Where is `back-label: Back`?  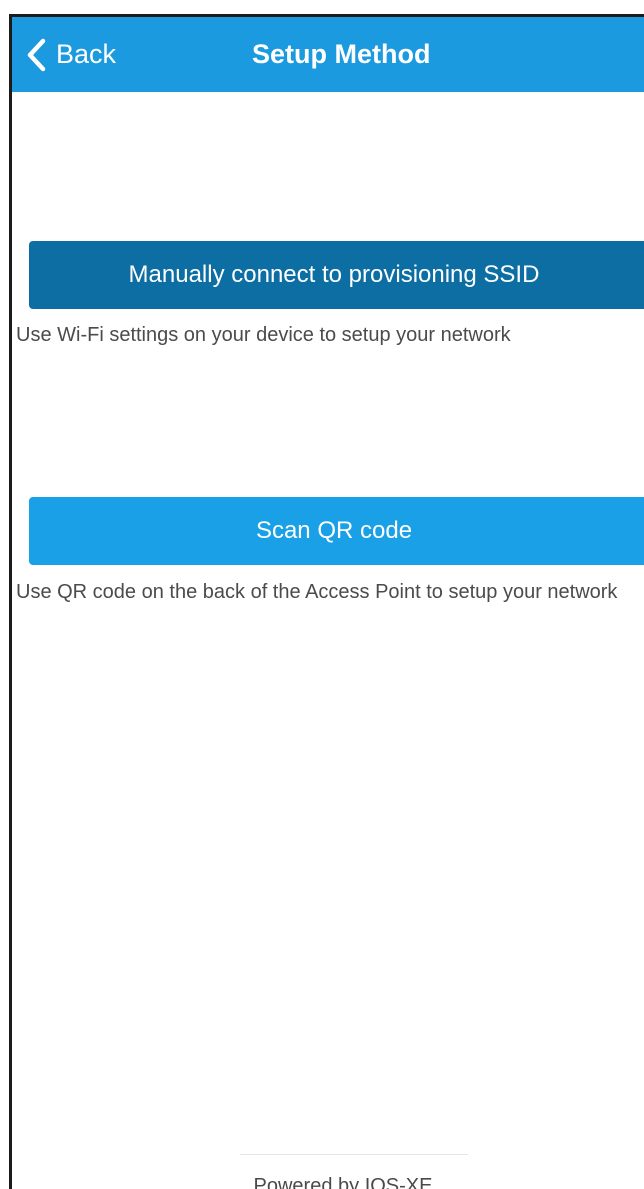
back-label: Back is located at coordinates (86, 54).